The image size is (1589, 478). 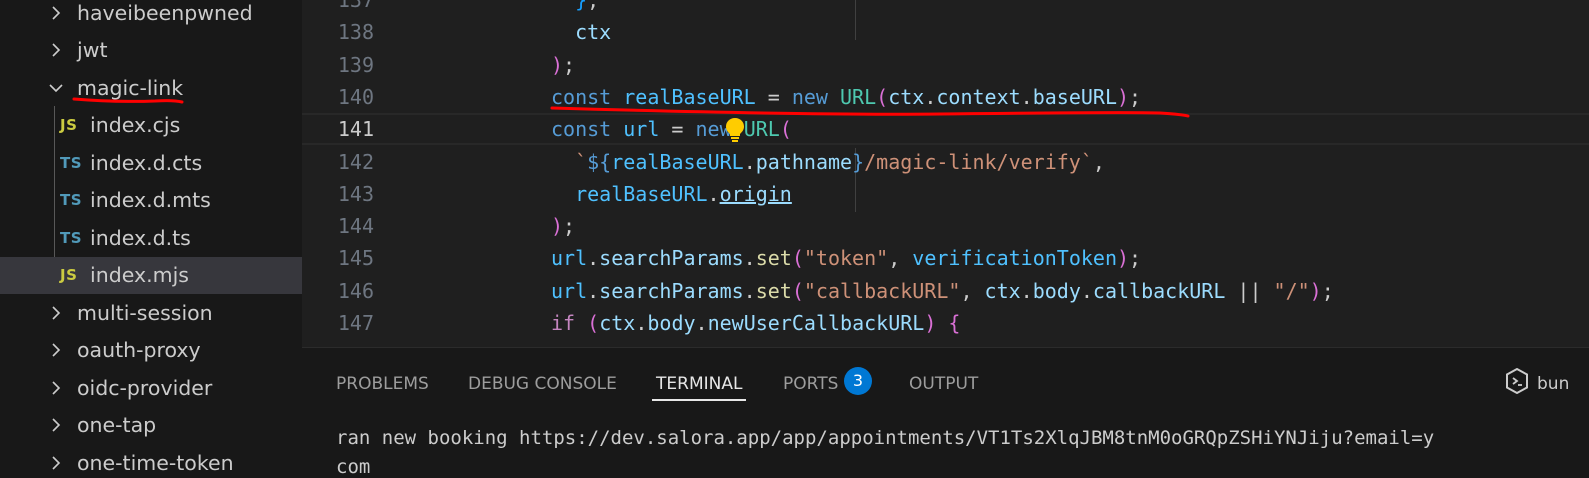 I want to click on code-line: 139);, so click(x=945, y=65).